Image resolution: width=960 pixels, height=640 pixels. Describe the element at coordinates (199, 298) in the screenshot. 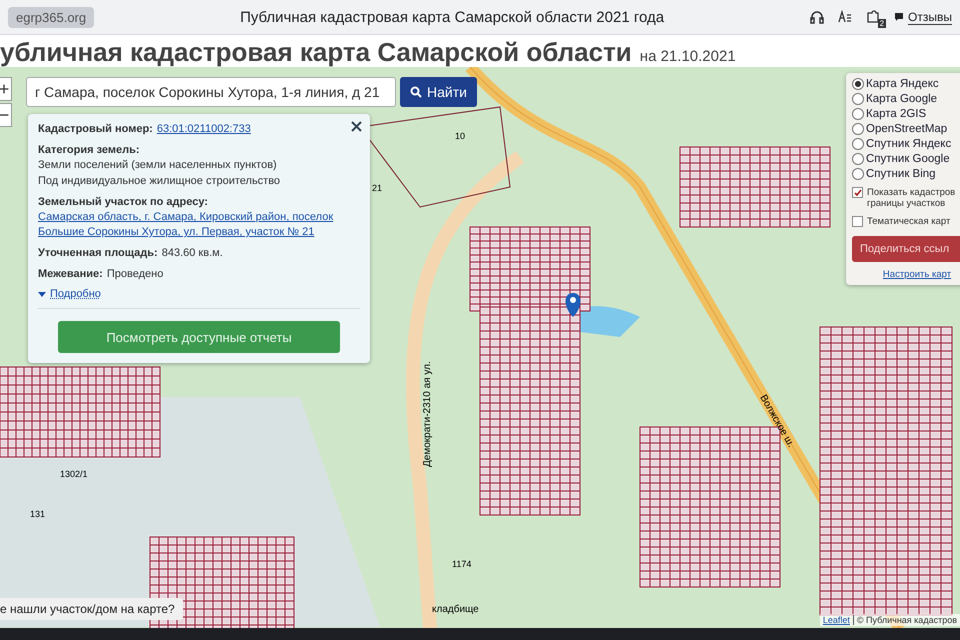

I see `details-link: Подробно` at that location.